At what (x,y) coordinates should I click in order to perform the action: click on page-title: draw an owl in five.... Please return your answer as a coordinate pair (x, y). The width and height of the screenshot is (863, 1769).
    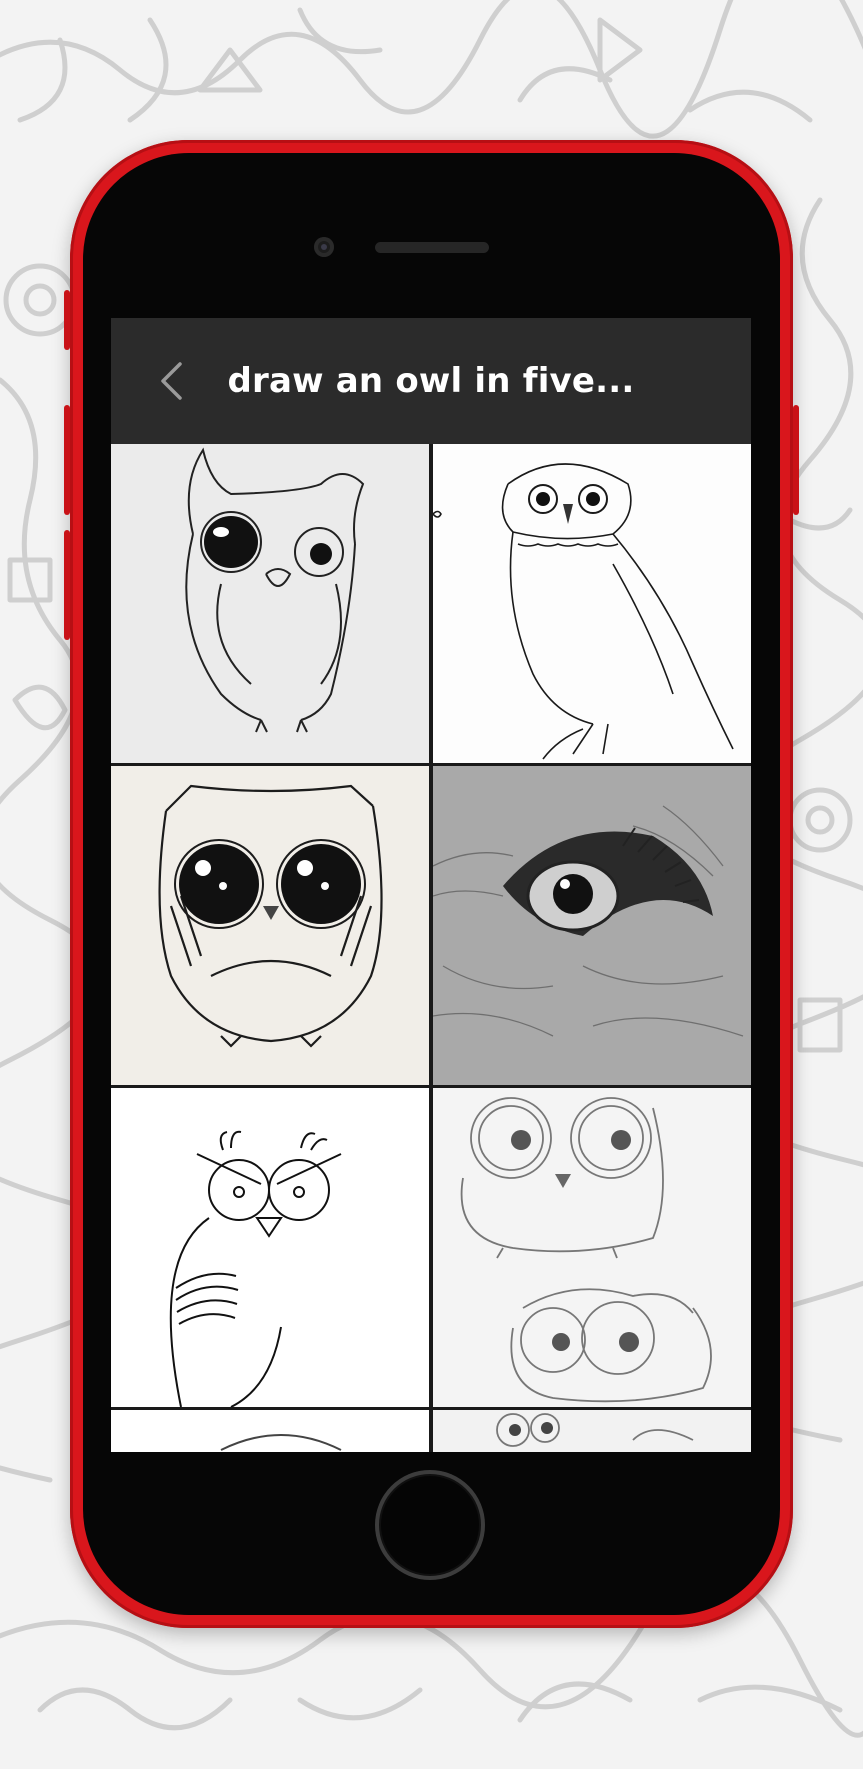
    Looking at the image, I should click on (431, 381).